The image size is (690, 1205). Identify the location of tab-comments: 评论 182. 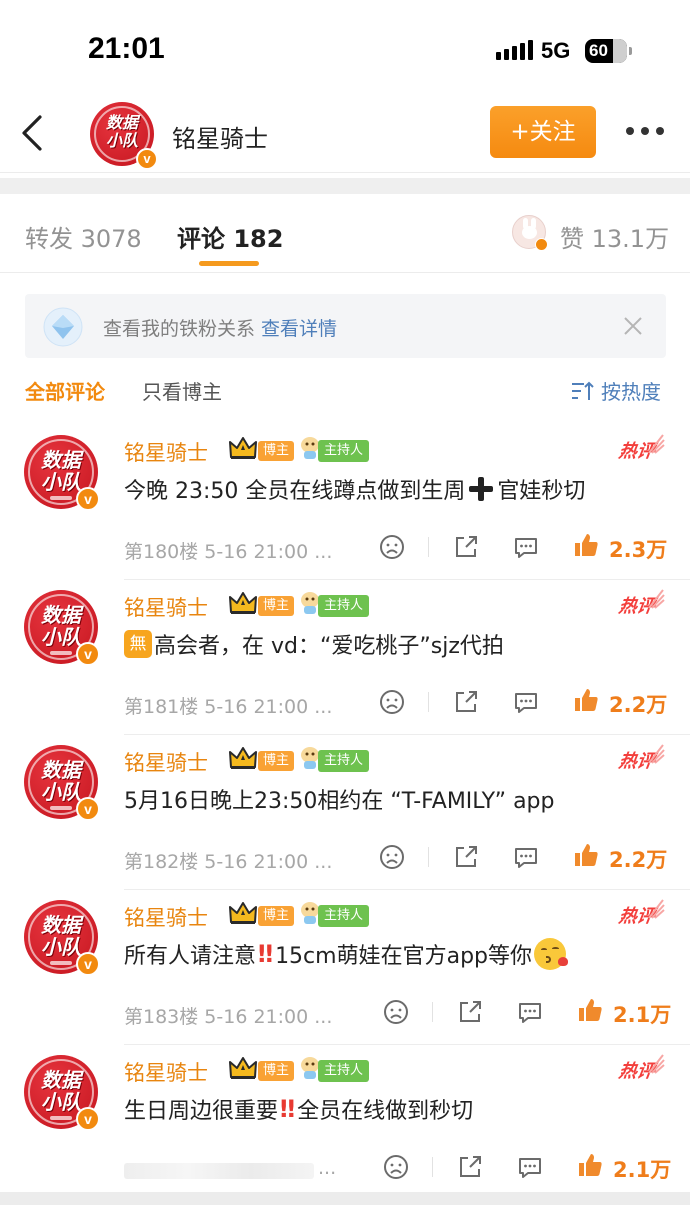
(230, 236).